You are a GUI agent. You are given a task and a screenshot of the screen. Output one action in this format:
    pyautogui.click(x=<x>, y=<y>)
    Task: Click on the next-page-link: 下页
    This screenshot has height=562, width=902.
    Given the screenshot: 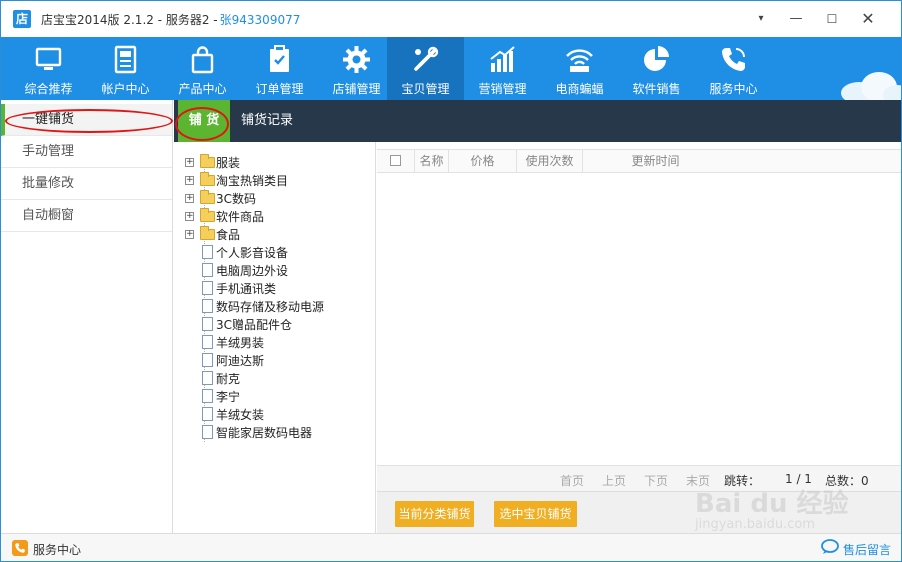 What is the action you would take?
    pyautogui.click(x=656, y=480)
    